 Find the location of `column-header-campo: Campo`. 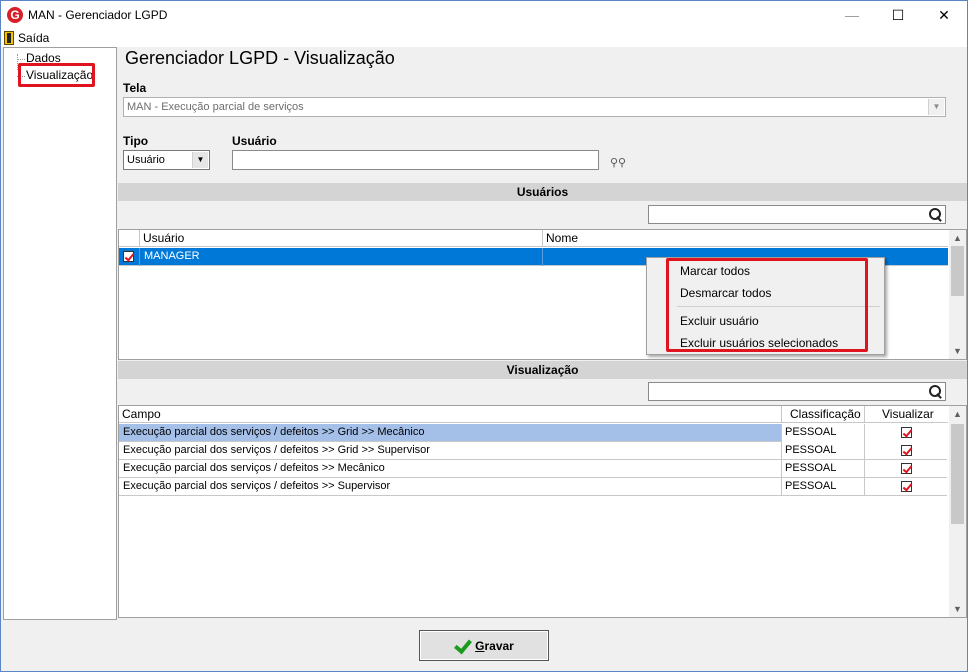

column-header-campo: Campo is located at coordinates (450, 414).